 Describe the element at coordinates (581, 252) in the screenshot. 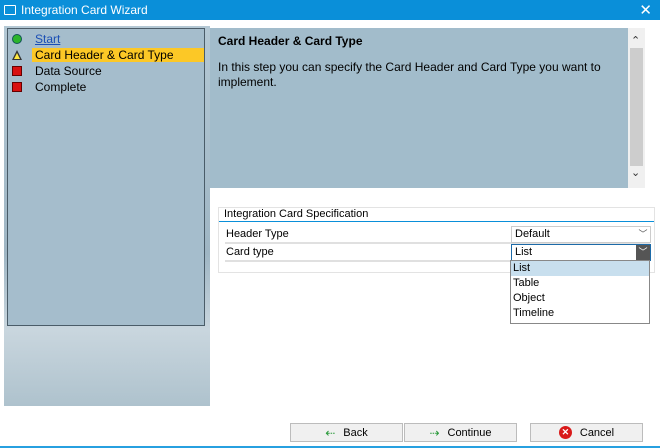

I see `card-type-select: List ﹀` at that location.